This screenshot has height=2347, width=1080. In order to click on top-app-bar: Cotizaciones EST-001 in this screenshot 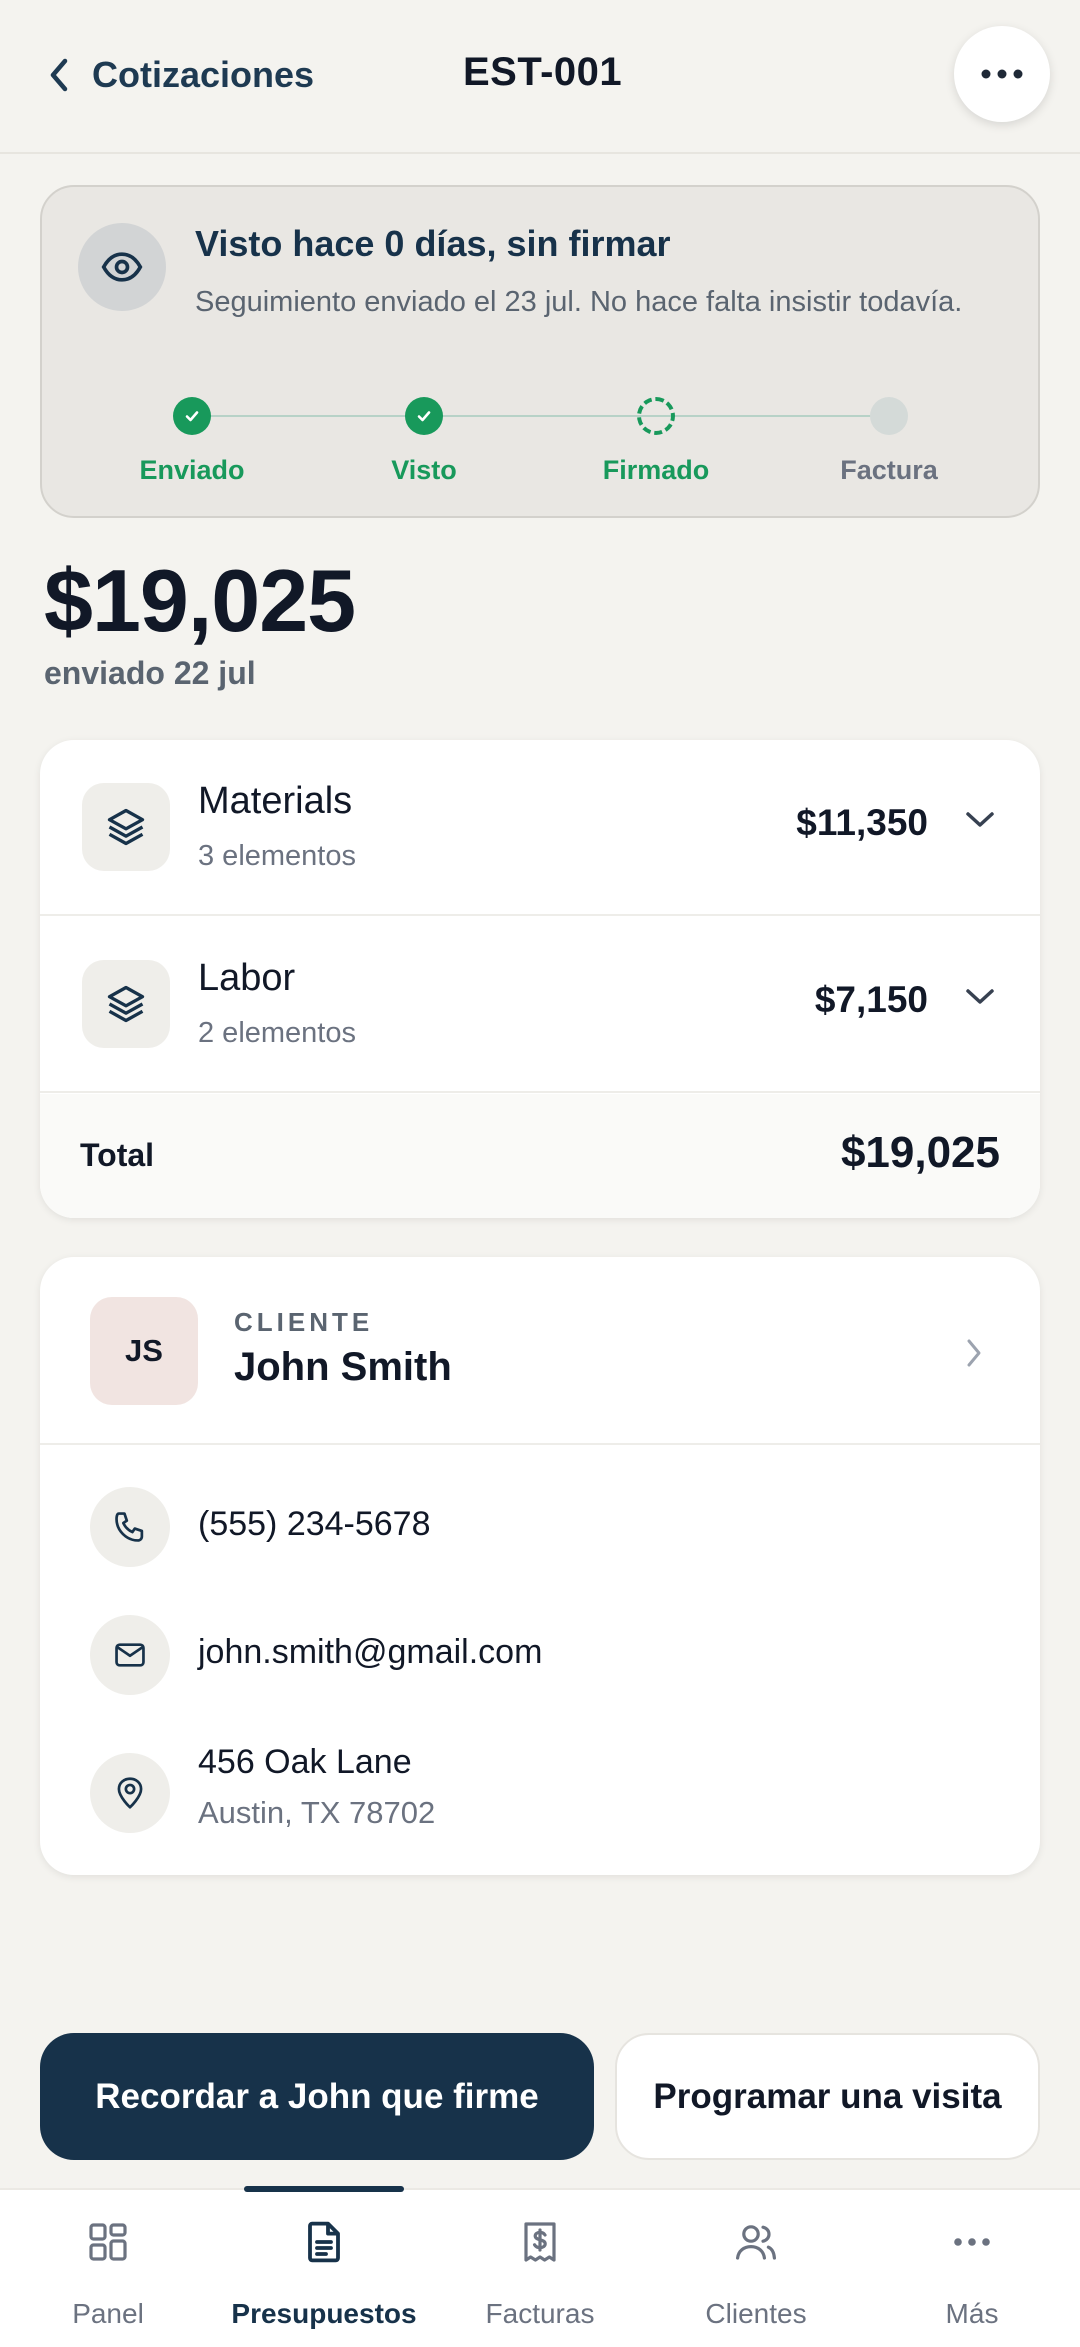, I will do `click(540, 77)`.